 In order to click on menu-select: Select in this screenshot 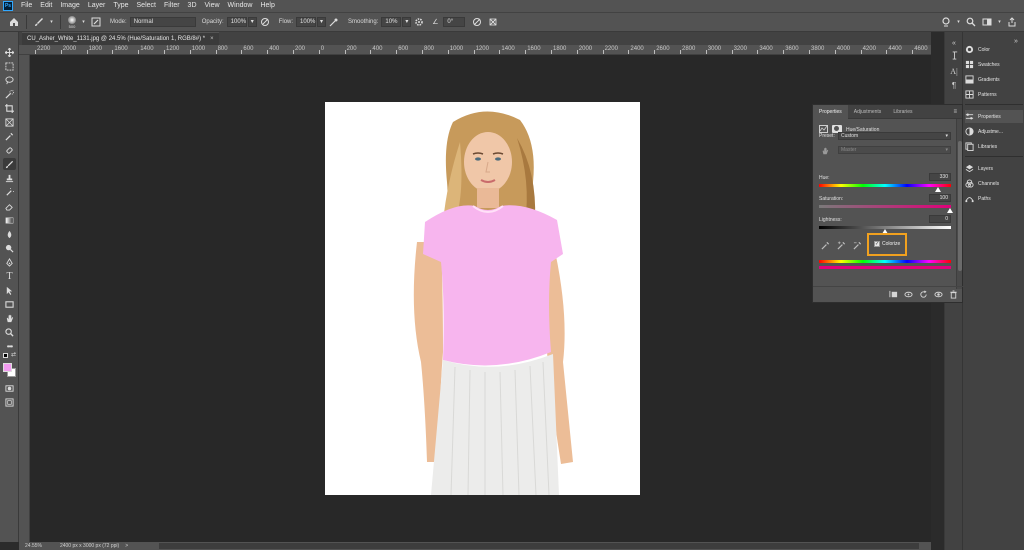, I will do `click(146, 6)`.